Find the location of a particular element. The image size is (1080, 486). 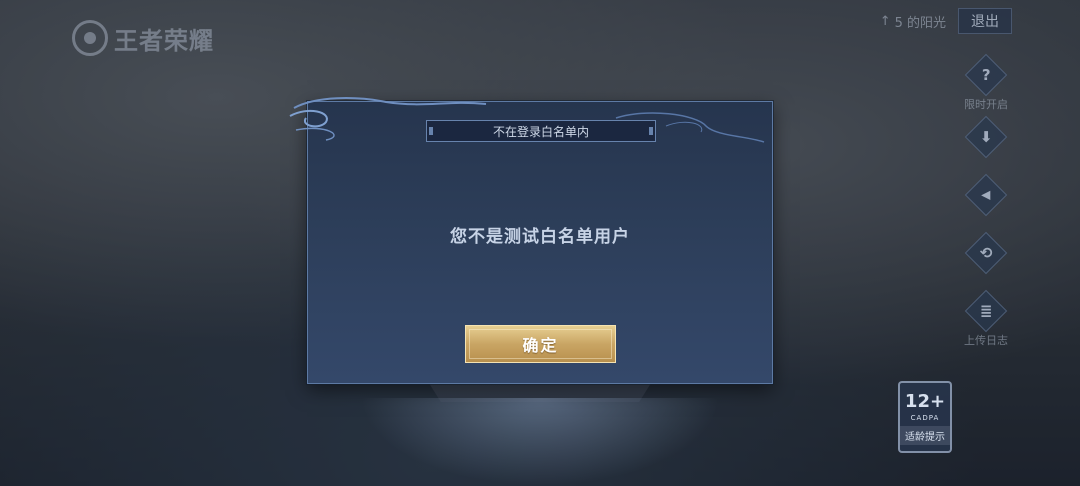

sun-count-text: 5 的阳光 is located at coordinates (920, 23).